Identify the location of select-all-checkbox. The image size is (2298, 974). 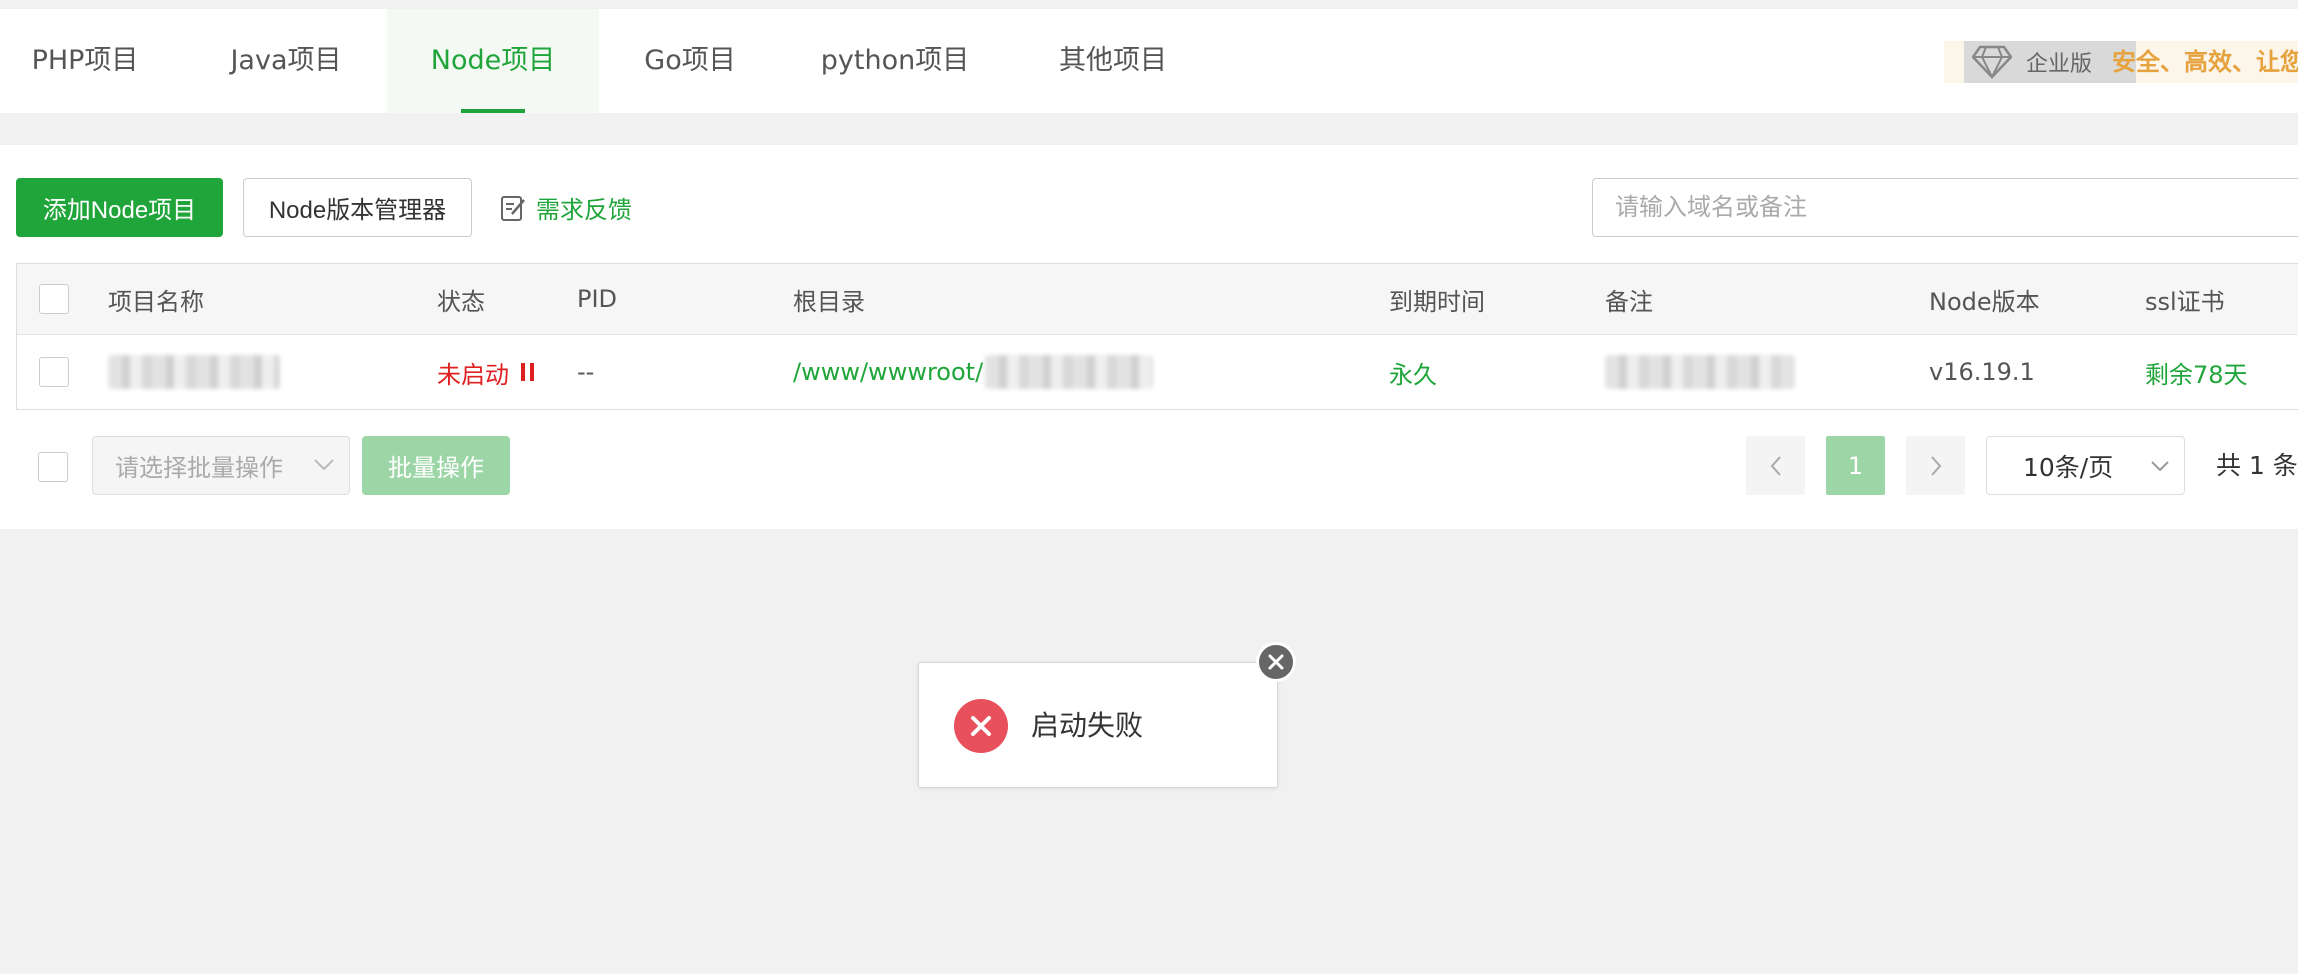
(54, 299).